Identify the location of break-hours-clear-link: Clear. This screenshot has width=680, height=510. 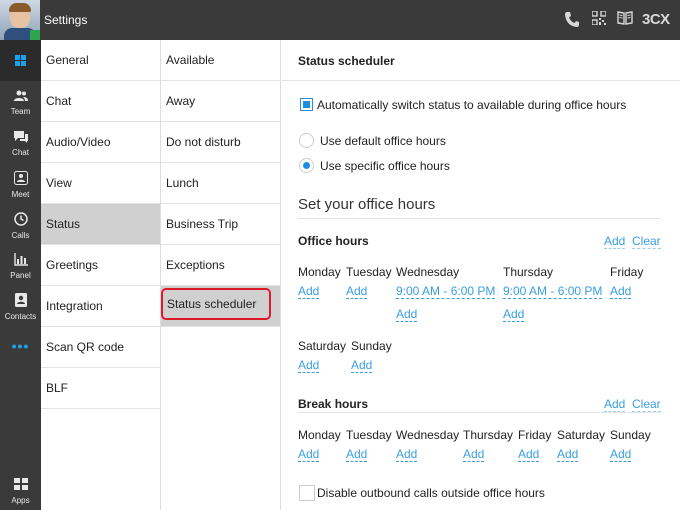
(646, 404).